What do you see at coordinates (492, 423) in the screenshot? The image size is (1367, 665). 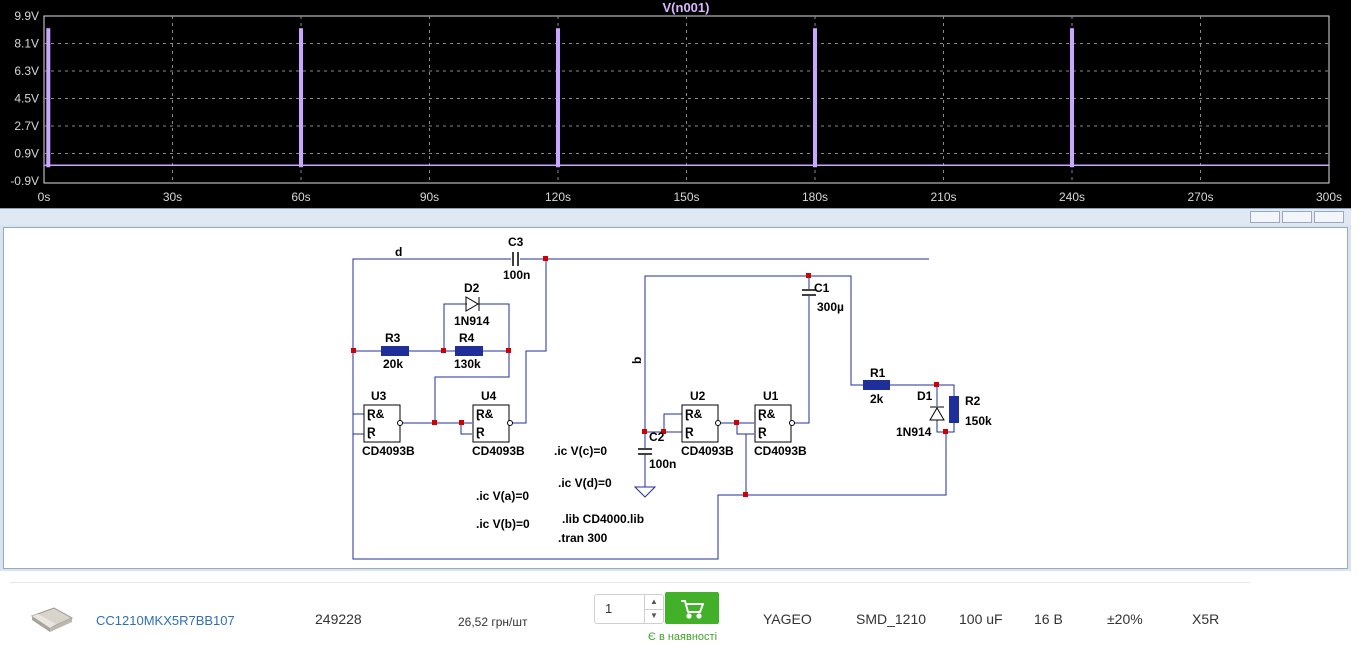 I see `gate-u4: Ɽ& Ɽ` at bounding box center [492, 423].